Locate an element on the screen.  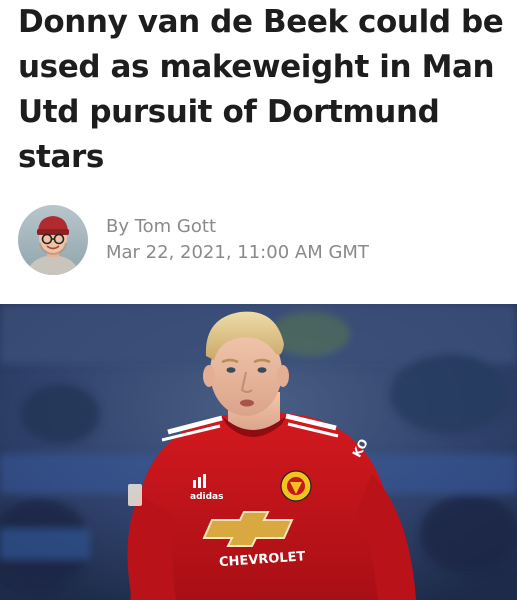
author-photo-icon is located at coordinates (53, 240).